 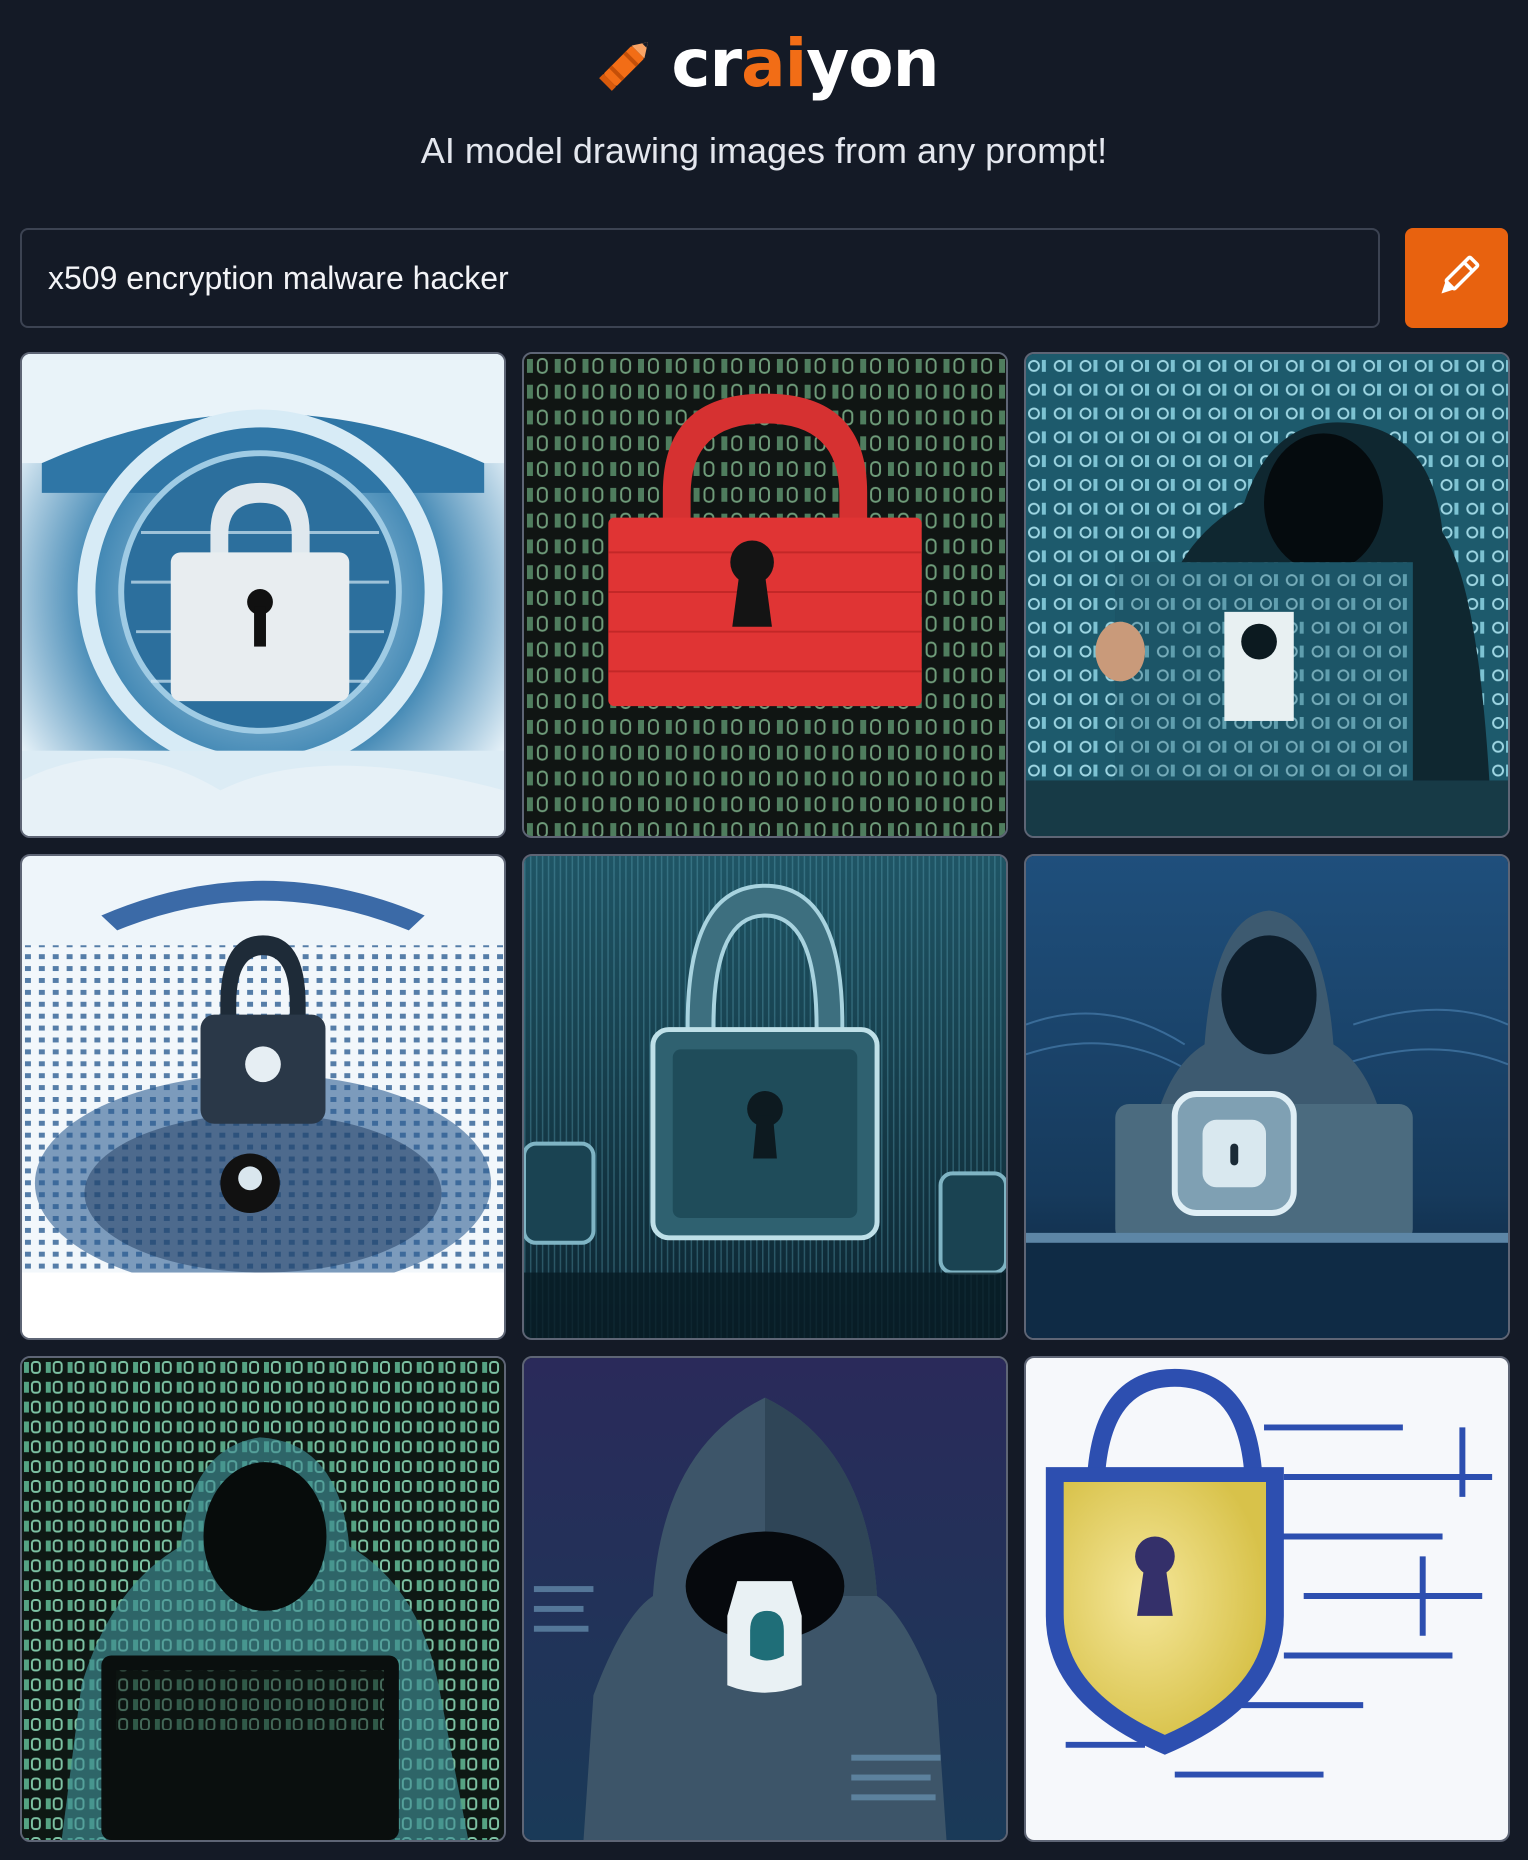 I want to click on tagline: AI model drawing images from any prompt!, so click(x=764, y=150).